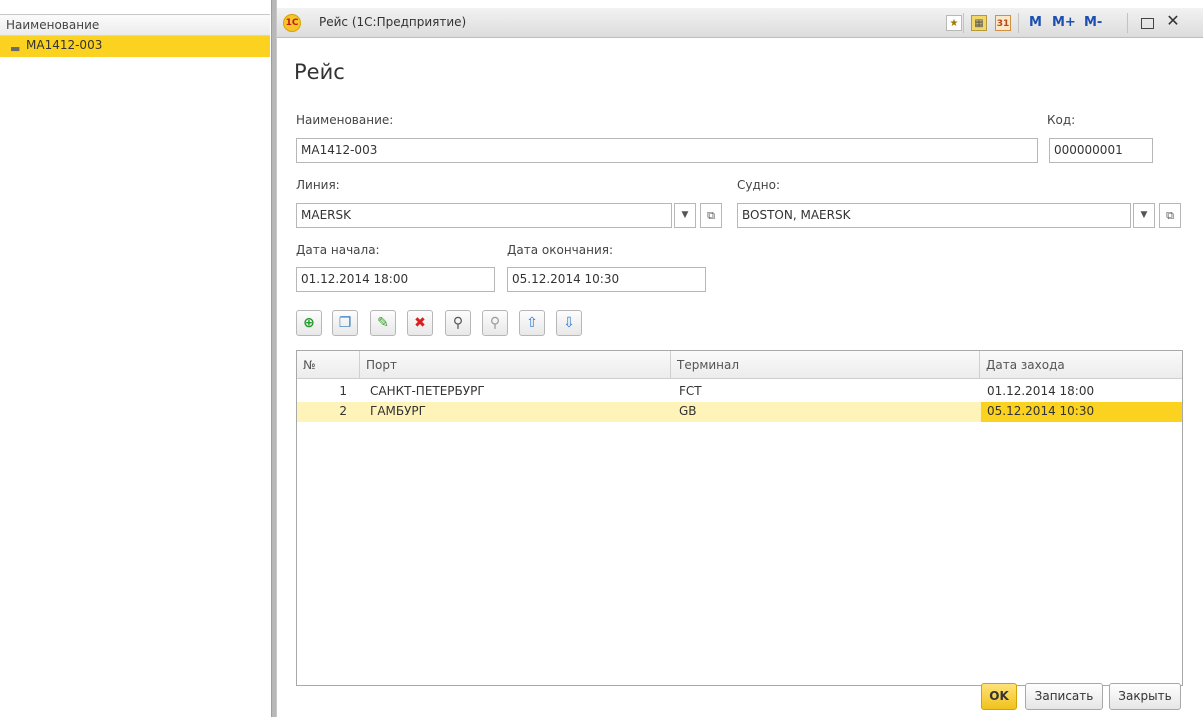 Image resolution: width=1203 pixels, height=717 pixels. I want to click on name-label: Наименование:, so click(345, 120).